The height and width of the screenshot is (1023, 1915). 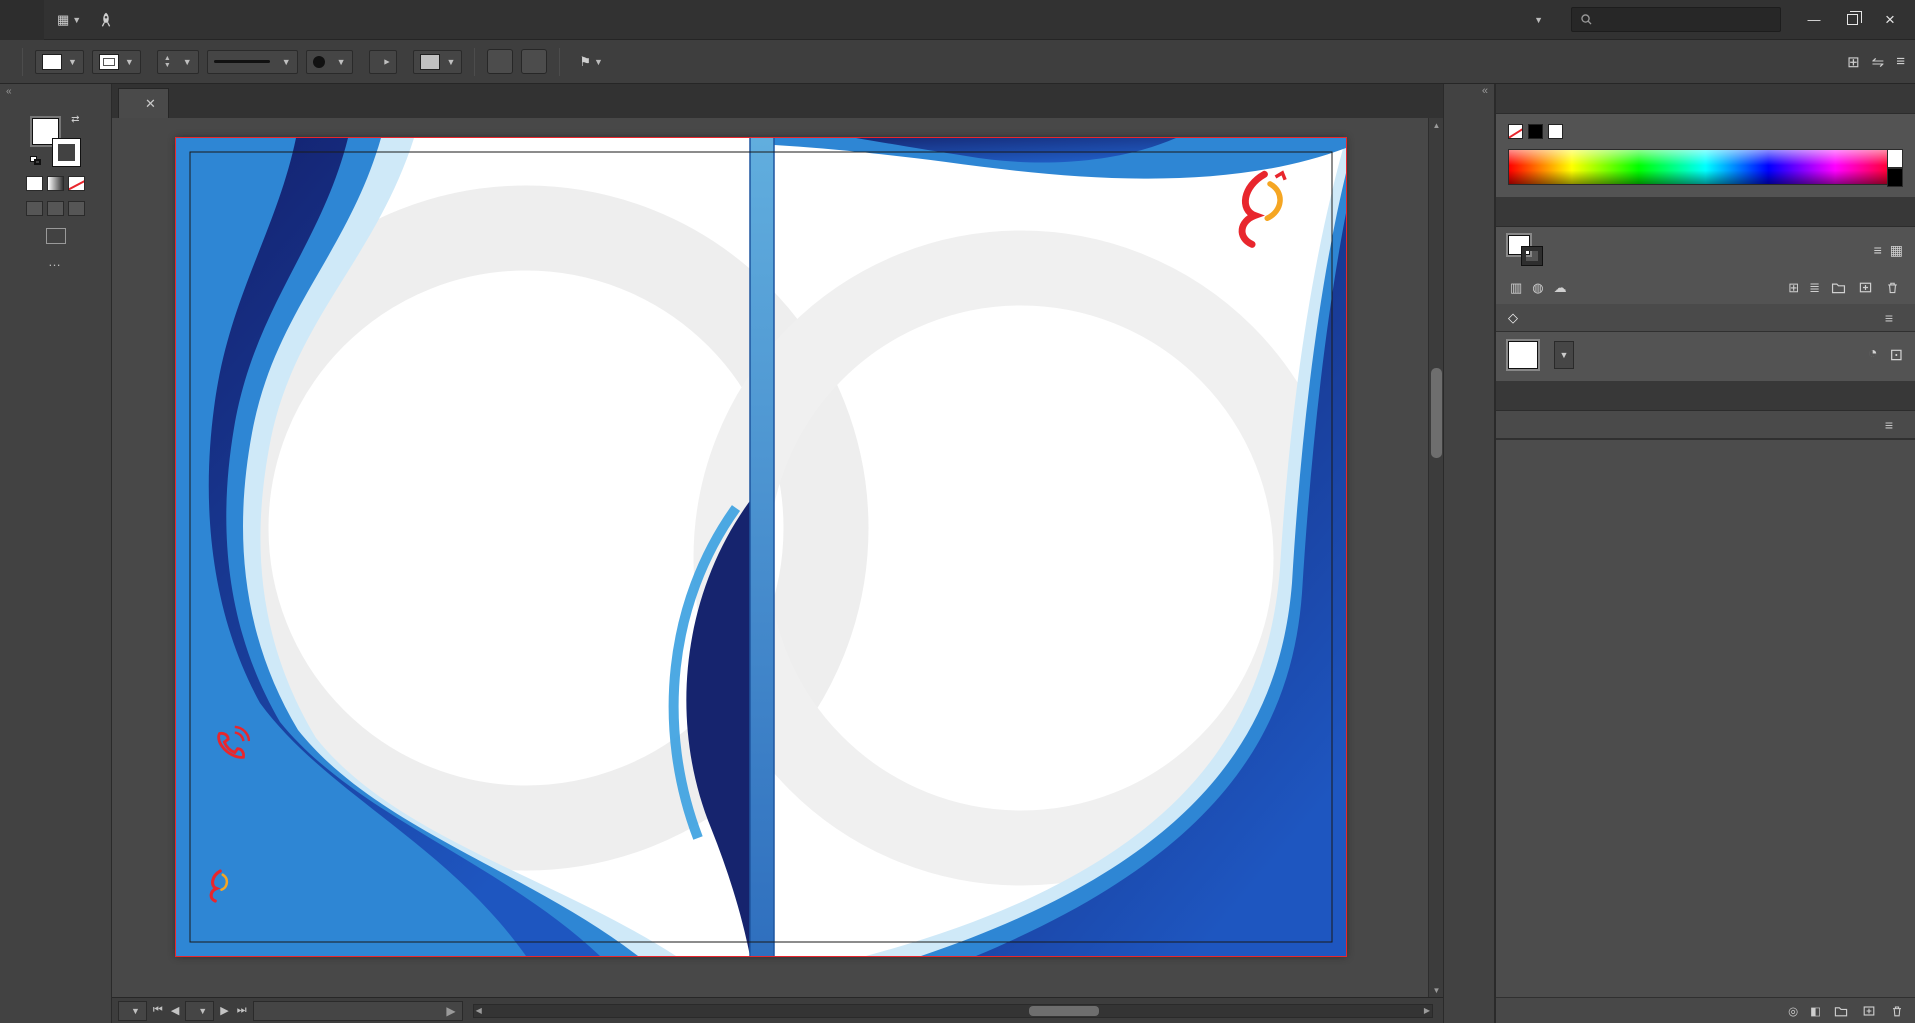 I want to click on layers-header: ≡, so click(x=1705, y=425).